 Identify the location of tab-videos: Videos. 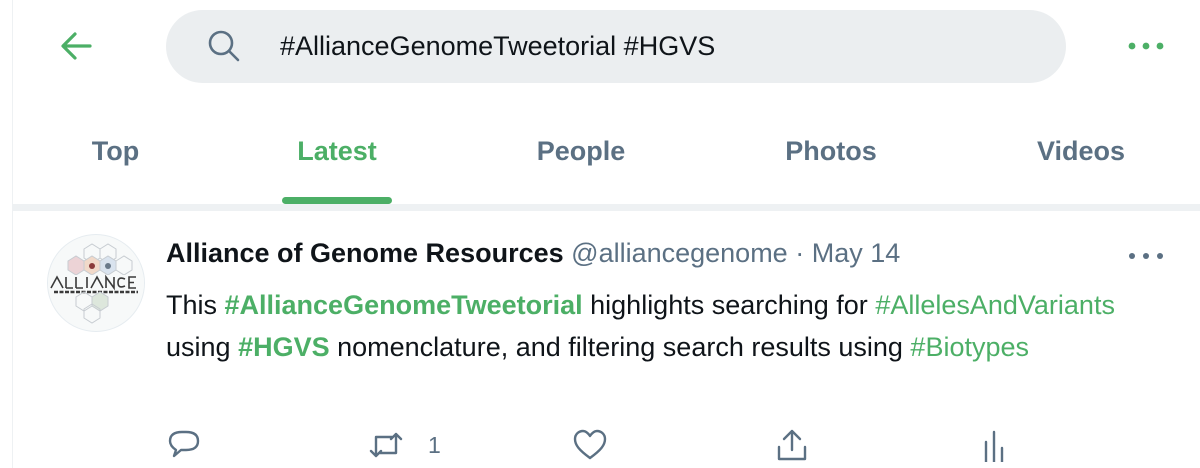
(1081, 157).